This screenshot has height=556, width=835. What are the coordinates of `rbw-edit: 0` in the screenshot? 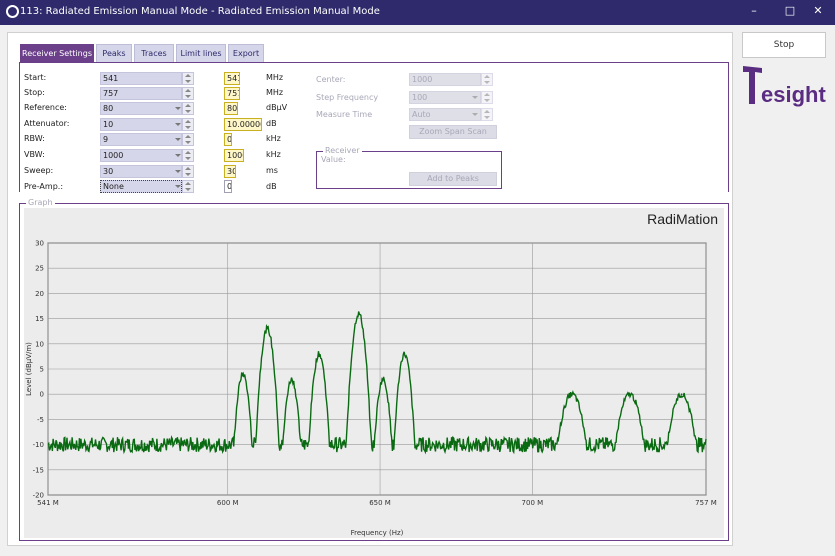 It's located at (228, 139).